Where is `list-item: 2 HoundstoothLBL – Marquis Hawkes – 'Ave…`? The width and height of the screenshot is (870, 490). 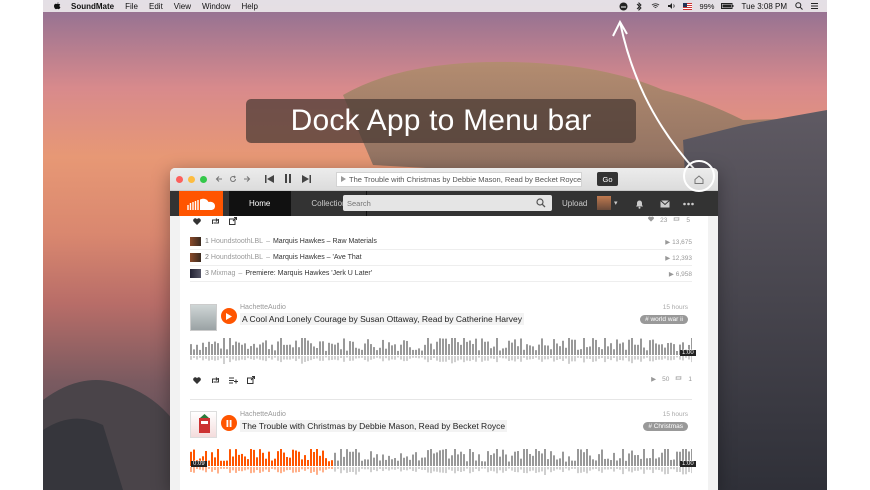
list-item: 2 HoundstoothLBL – Marquis Hawkes – 'Ave… is located at coordinates (441, 258).